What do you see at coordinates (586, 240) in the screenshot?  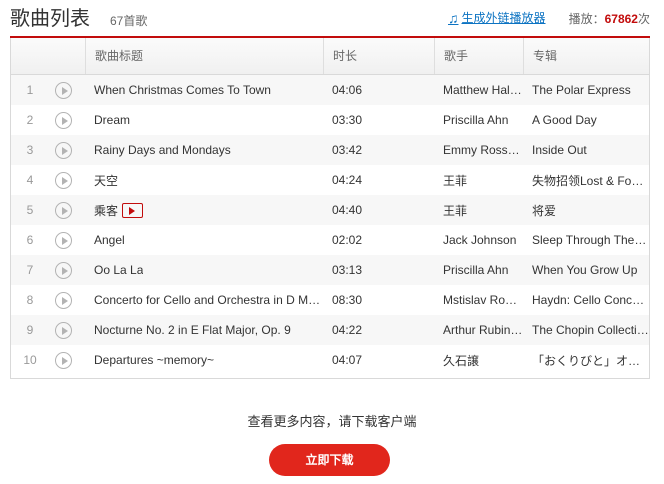 I see `song-album: Sleep Through The Static` at bounding box center [586, 240].